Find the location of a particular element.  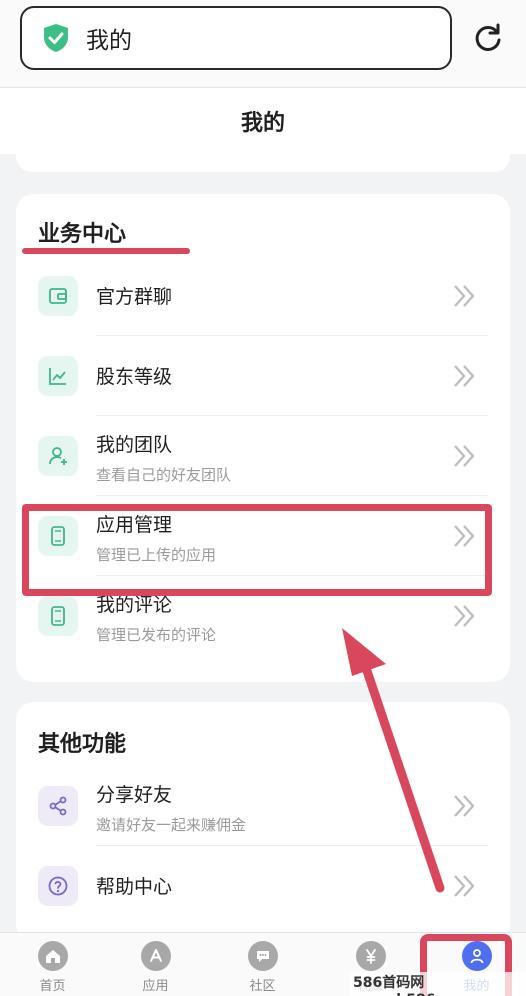

profile-card-bottom is located at coordinates (263, 163).